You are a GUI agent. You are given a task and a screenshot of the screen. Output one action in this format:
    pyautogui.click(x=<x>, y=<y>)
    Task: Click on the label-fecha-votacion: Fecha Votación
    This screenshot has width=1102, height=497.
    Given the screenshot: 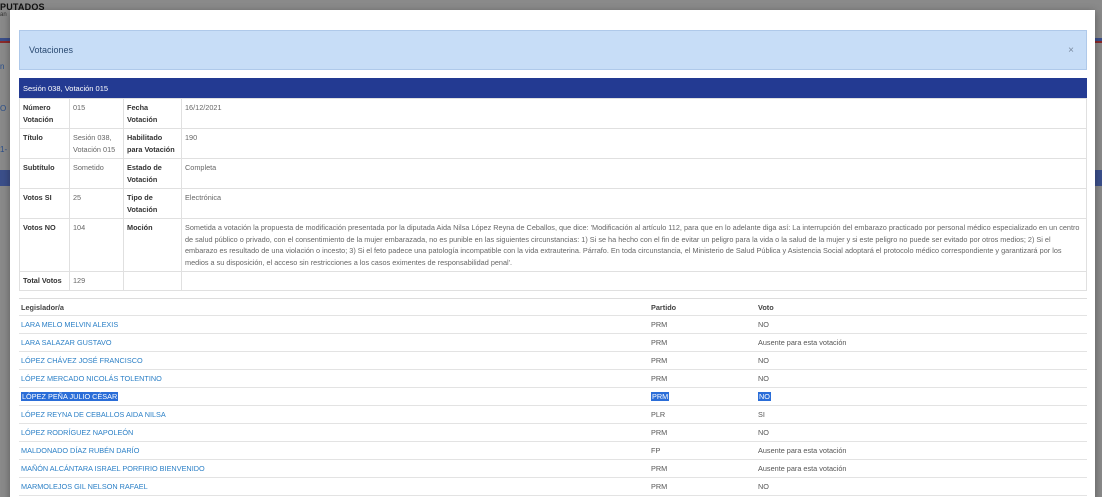 What is the action you would take?
    pyautogui.click(x=152, y=113)
    